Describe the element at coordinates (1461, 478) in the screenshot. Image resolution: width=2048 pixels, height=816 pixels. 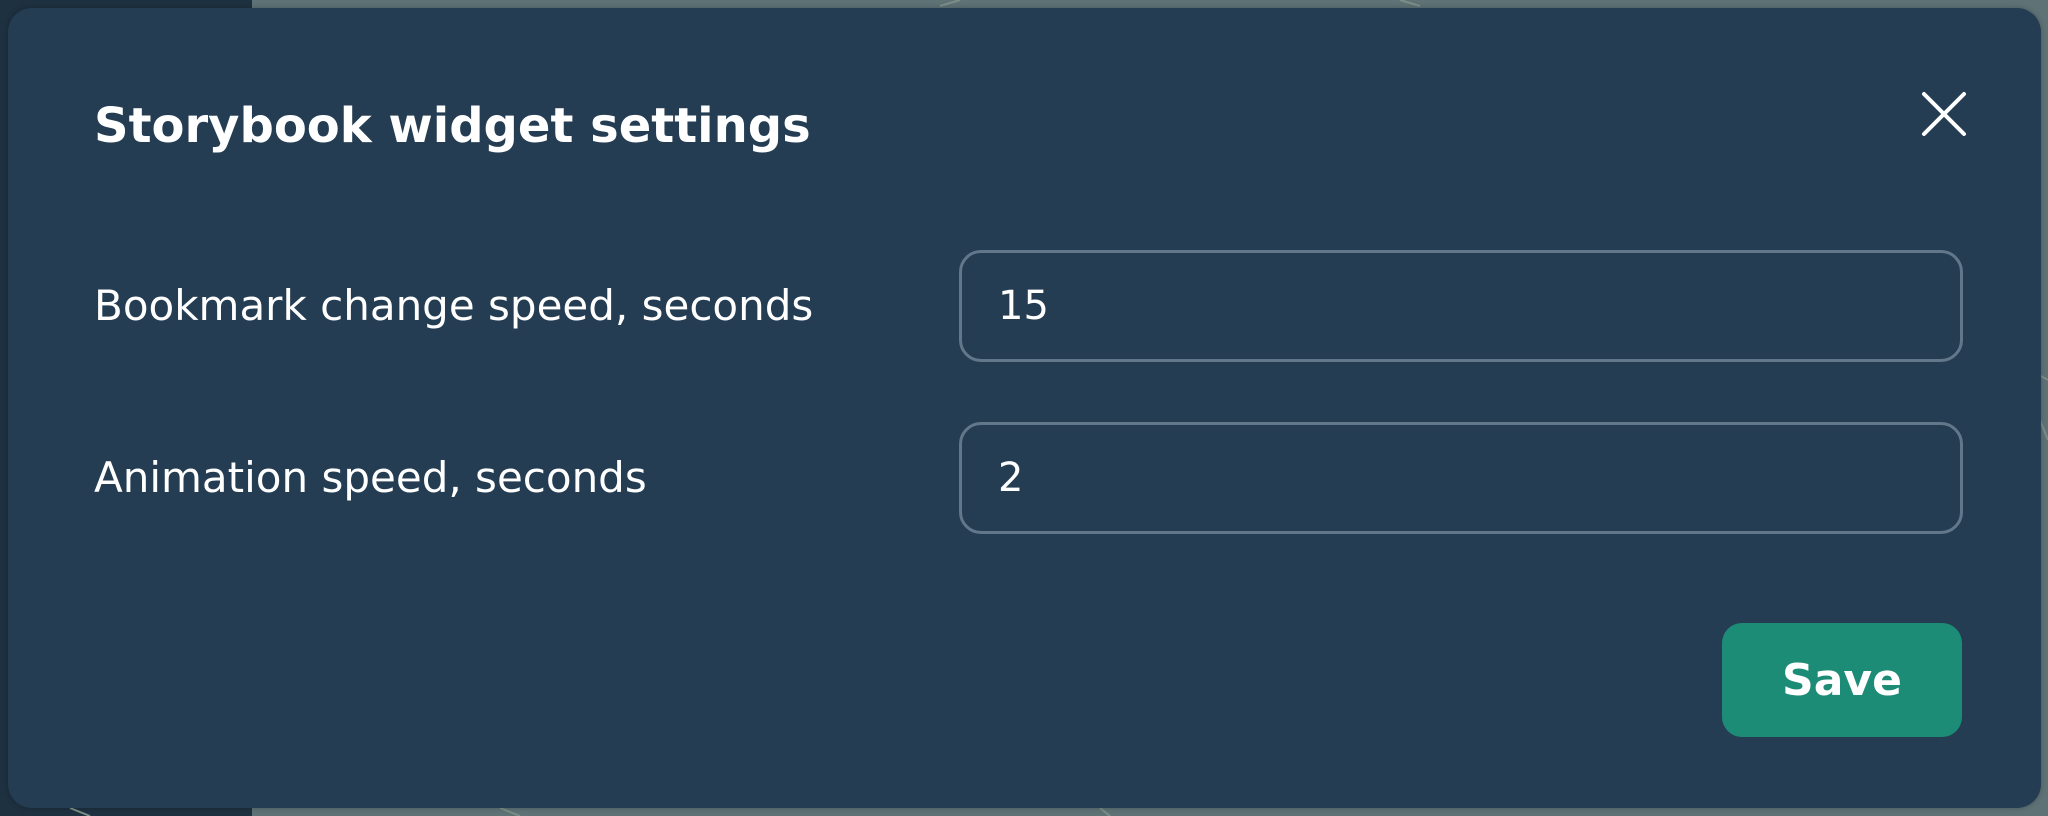
I see `animation-speed-input` at that location.